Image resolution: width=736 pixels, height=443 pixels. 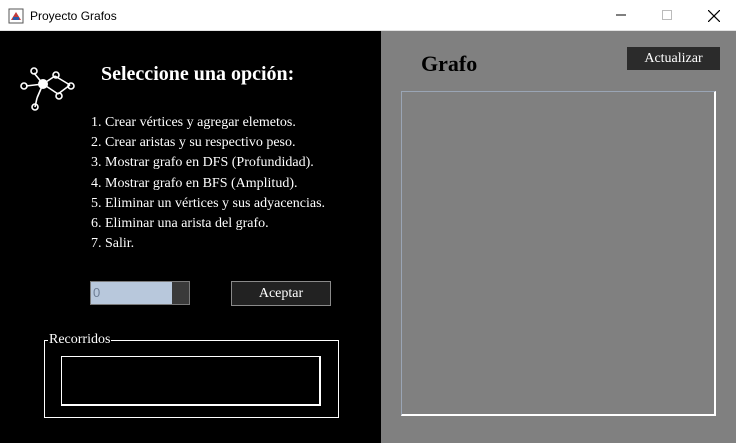 I want to click on update-button: Actualizar, so click(x=673, y=58).